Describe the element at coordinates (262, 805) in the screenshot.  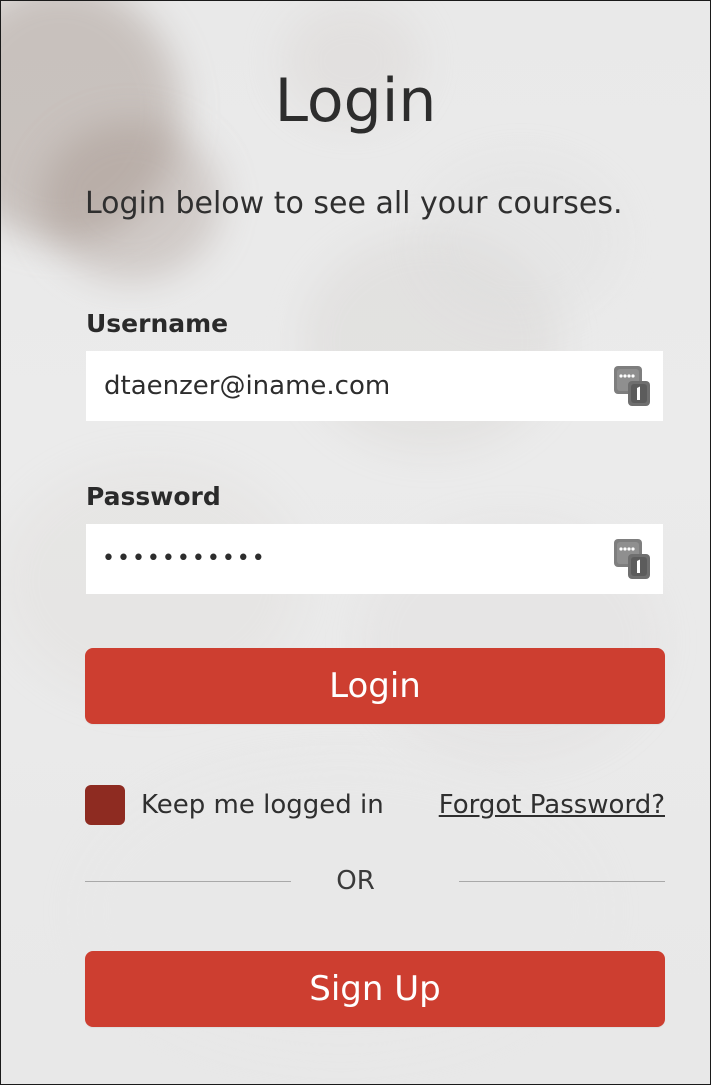
I see `keep-logged-in-label: Keep me logged in` at that location.